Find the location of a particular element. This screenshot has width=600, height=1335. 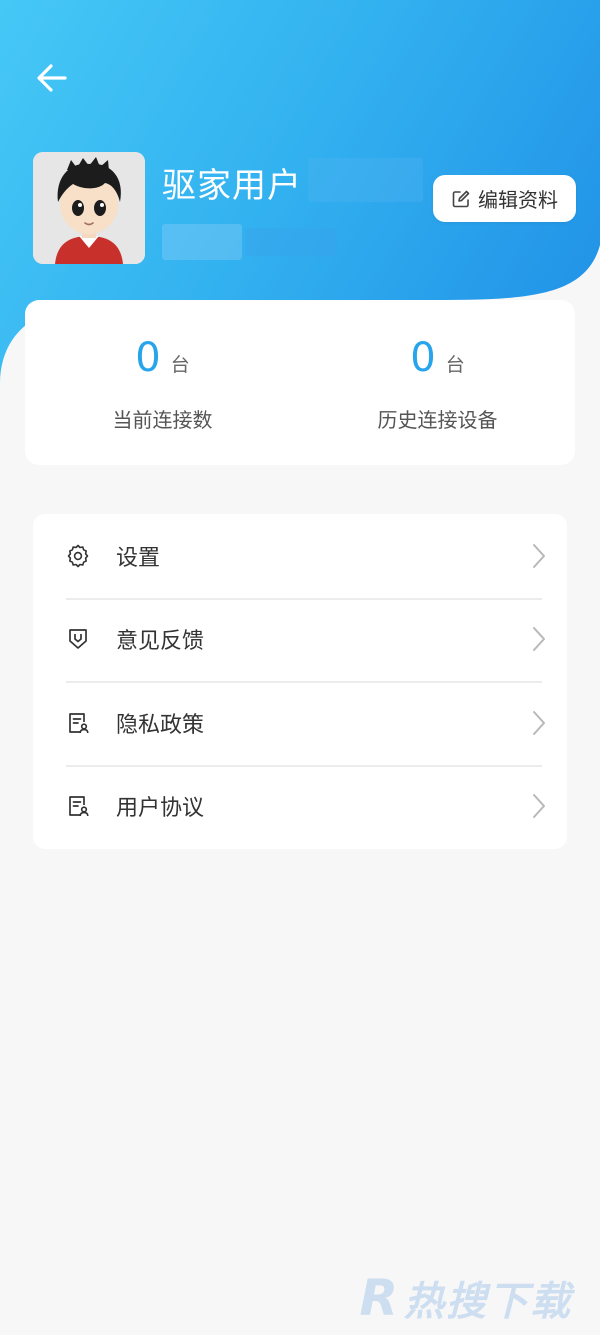

gear-icon is located at coordinates (78, 556).